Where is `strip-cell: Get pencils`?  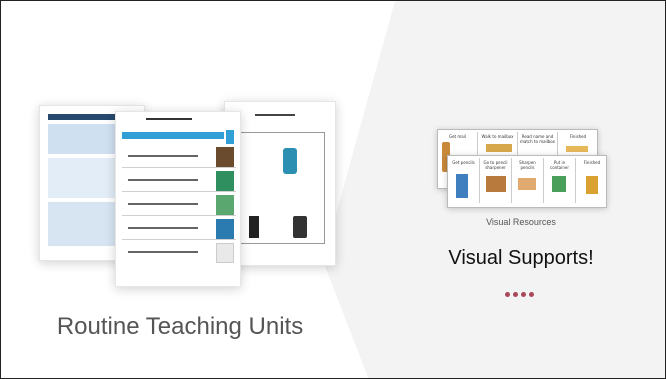 strip-cell: Get pencils is located at coordinates (464, 180).